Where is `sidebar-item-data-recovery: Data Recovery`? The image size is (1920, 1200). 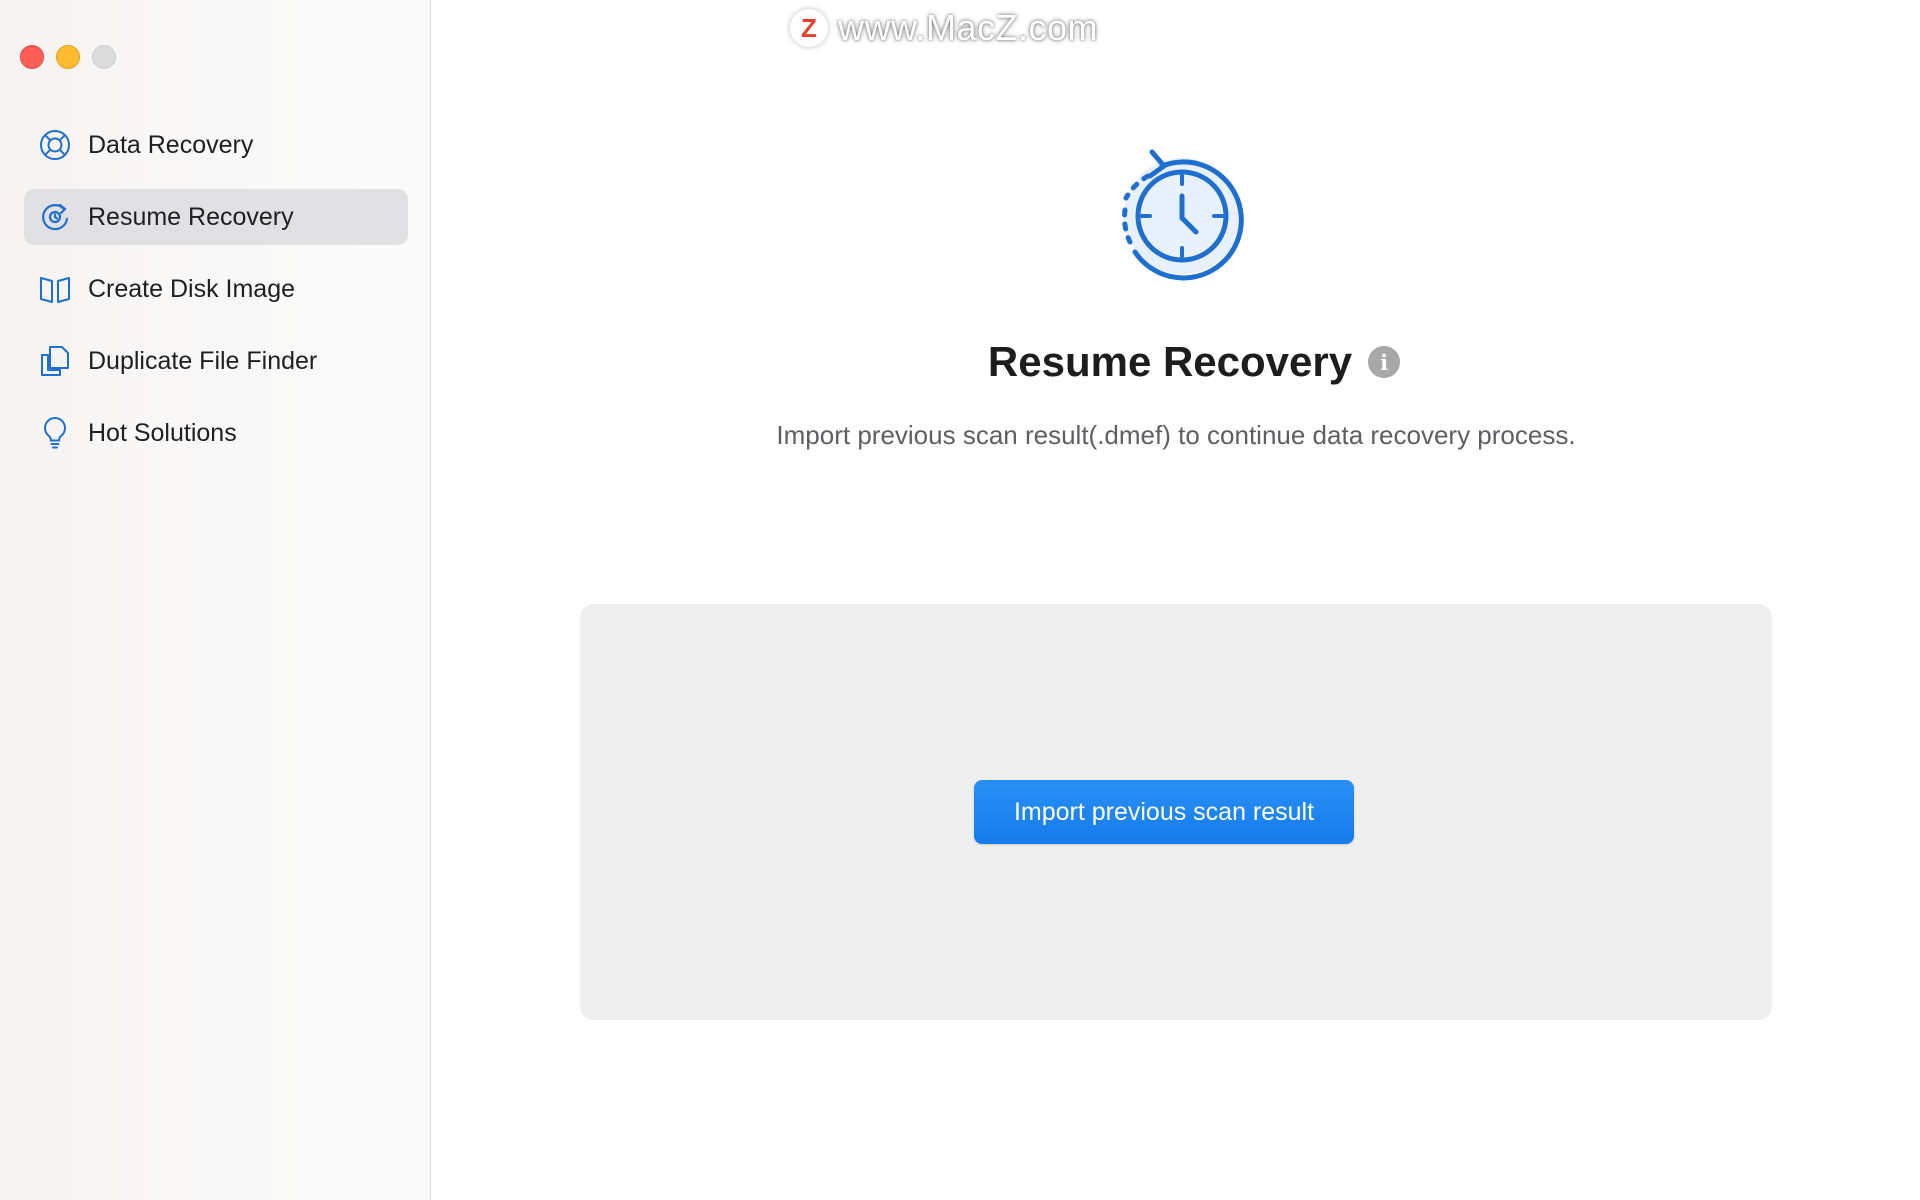
sidebar-item-data-recovery: Data Recovery is located at coordinates (216, 145).